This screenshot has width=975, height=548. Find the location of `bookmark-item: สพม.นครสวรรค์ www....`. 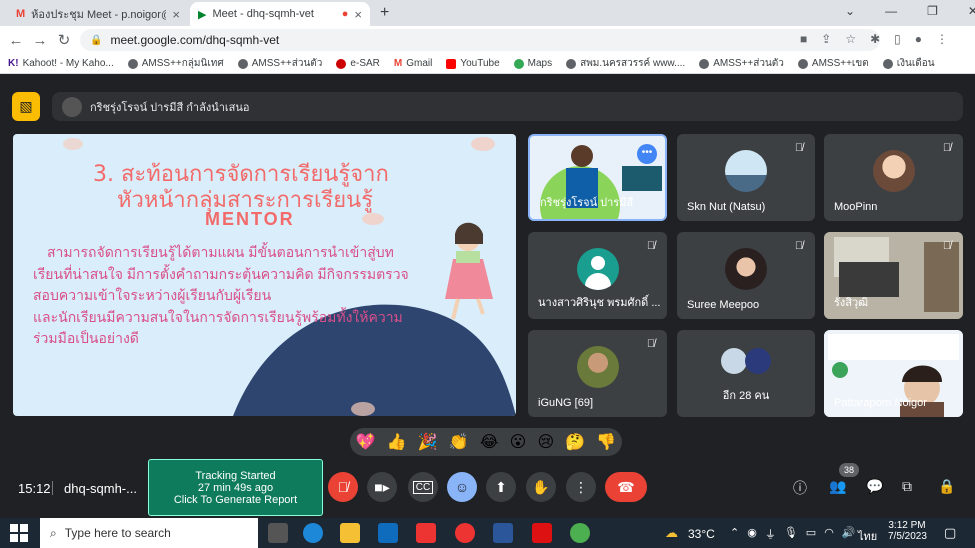

bookmark-item: สพม.นครสวรรค์ www.... is located at coordinates (625, 63).